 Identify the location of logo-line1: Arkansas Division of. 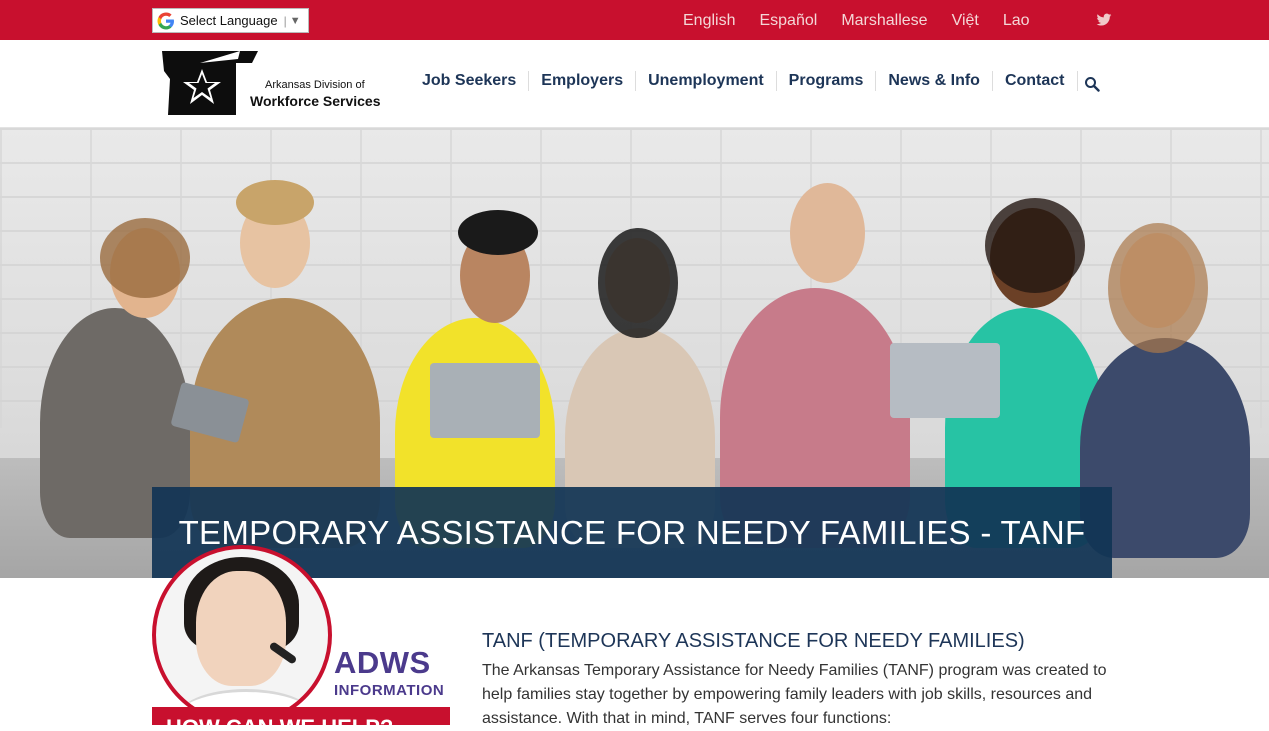
(315, 85).